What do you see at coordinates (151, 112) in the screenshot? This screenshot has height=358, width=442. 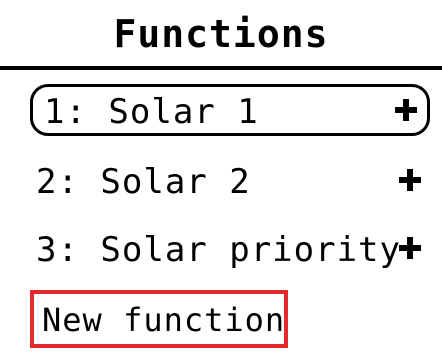 I see `function-item-label: 1: Solar 1` at bounding box center [151, 112].